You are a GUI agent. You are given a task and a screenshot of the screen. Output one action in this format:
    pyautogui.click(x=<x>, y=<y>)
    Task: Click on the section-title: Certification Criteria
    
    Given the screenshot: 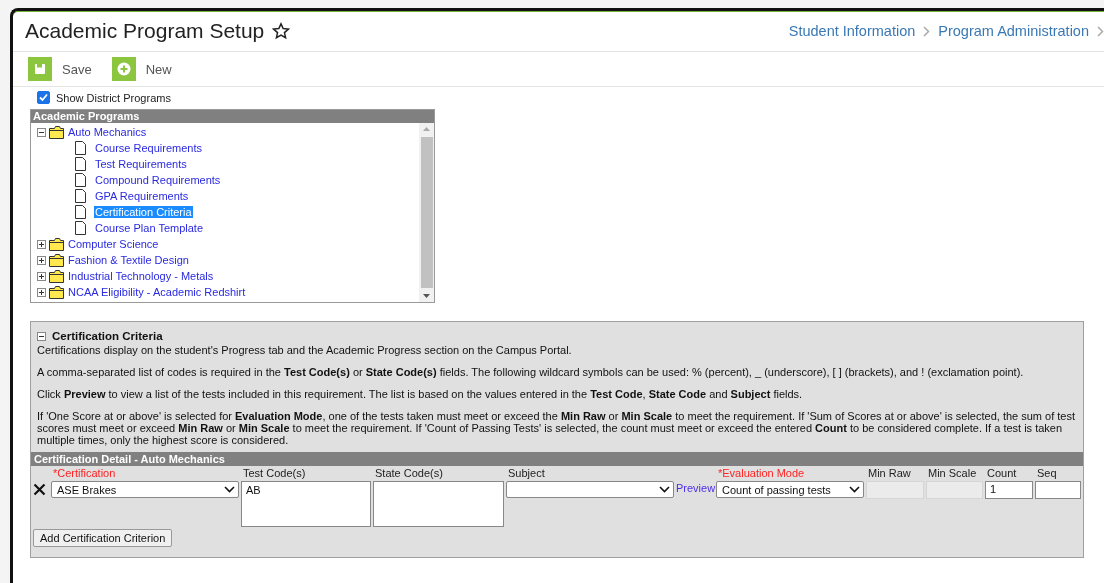 What is the action you would take?
    pyautogui.click(x=107, y=336)
    